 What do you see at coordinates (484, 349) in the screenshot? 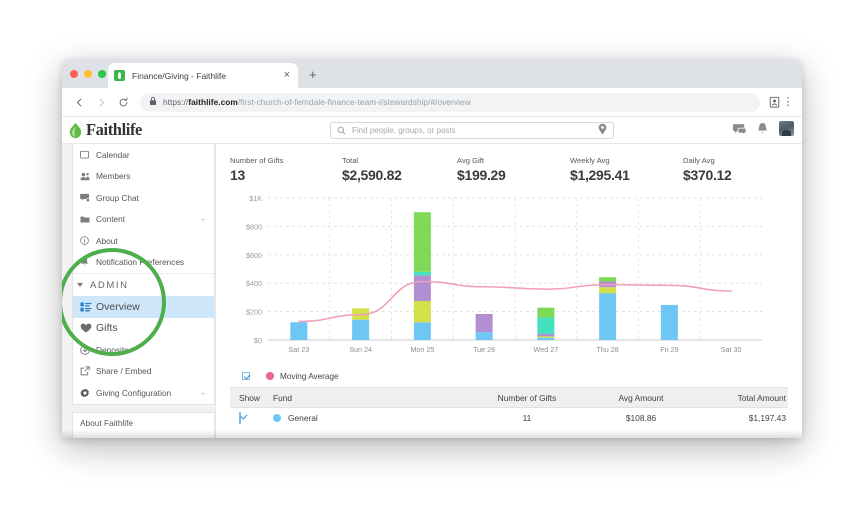
I see `svg-text: Tue 26` at bounding box center [484, 349].